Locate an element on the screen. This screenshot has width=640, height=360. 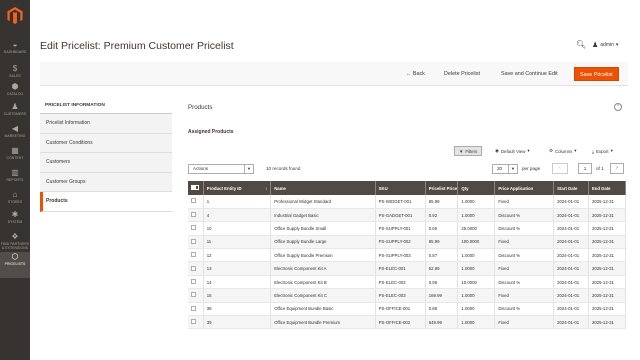
select-all-header is located at coordinates (196, 188).